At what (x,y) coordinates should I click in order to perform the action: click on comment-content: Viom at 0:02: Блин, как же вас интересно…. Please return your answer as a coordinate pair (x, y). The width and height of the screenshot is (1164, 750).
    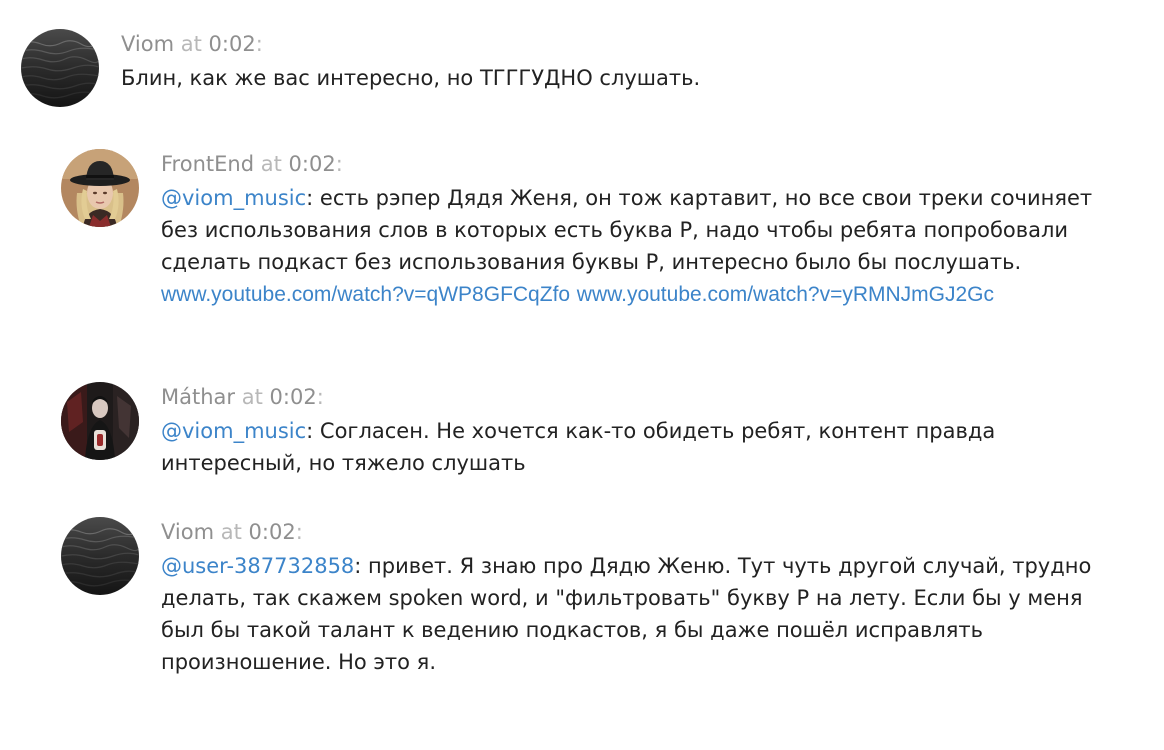
    Looking at the image, I should click on (601, 61).